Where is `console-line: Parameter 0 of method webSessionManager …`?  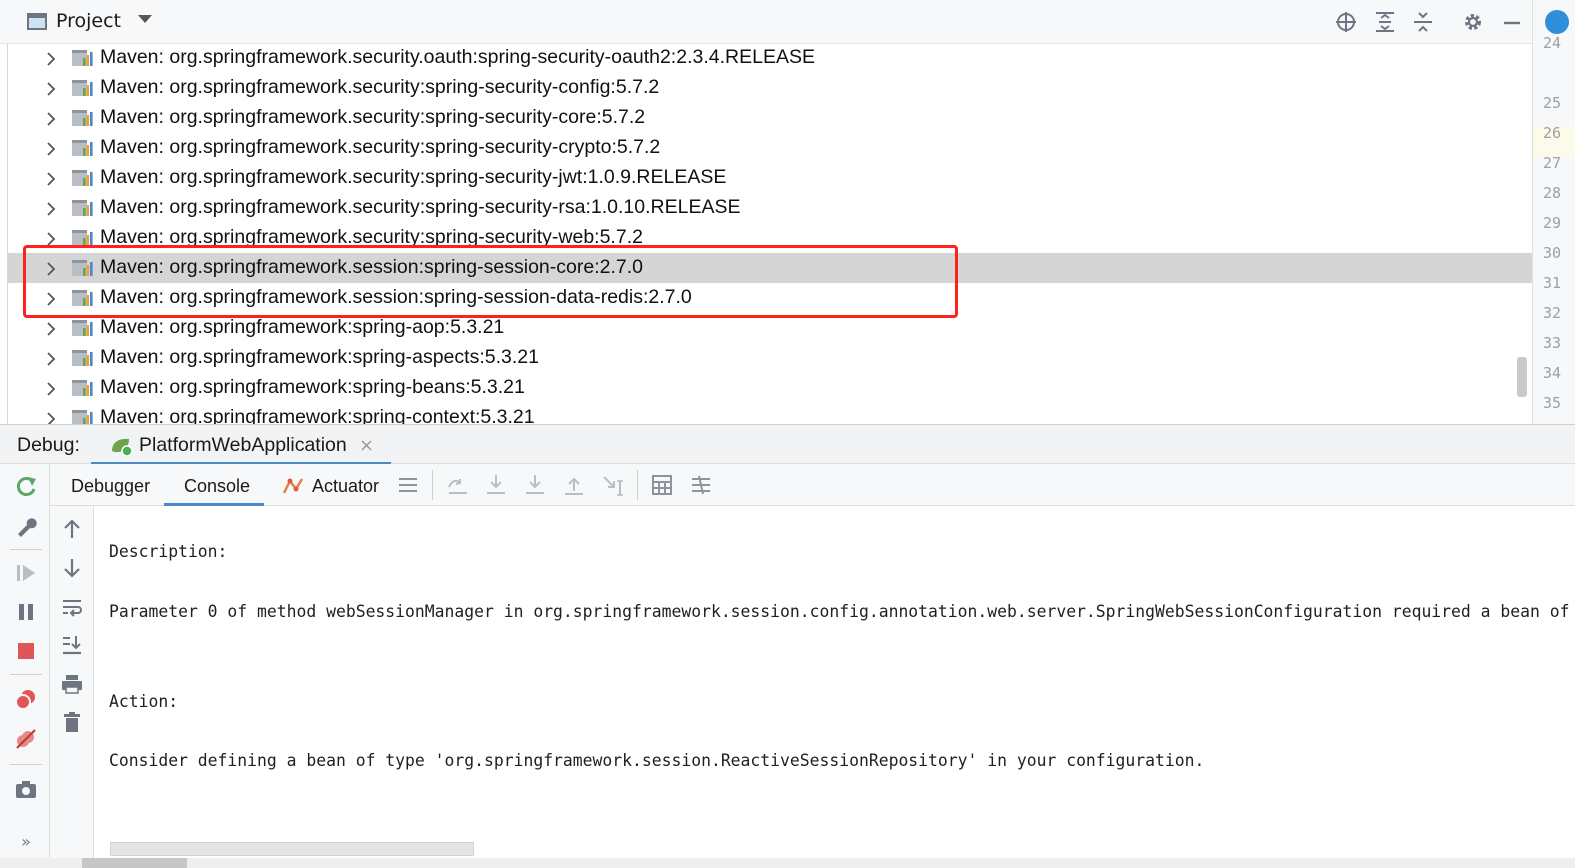
console-line: Parameter 0 of method webSessionManager … is located at coordinates (842, 611).